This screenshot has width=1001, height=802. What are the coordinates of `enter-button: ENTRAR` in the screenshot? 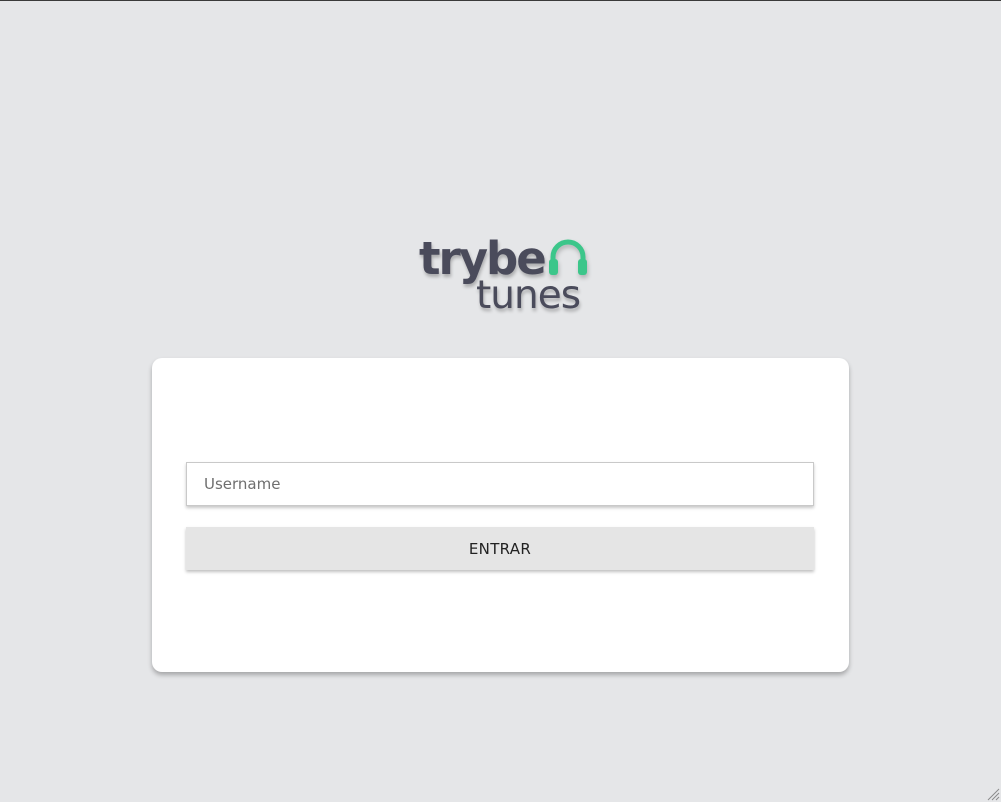 It's located at (500, 548).